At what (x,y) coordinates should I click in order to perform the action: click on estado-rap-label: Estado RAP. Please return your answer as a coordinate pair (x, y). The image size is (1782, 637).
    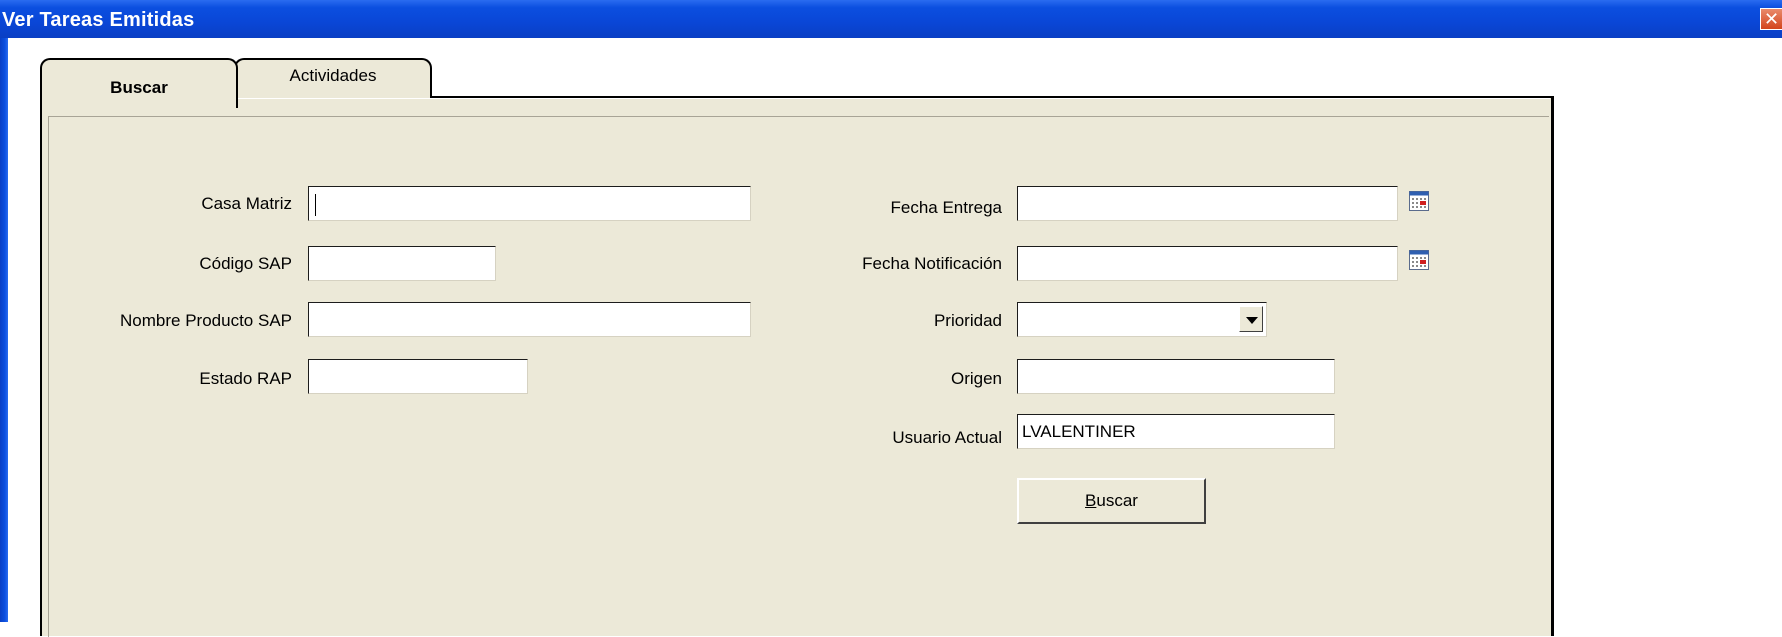
    Looking at the image, I should click on (245, 378).